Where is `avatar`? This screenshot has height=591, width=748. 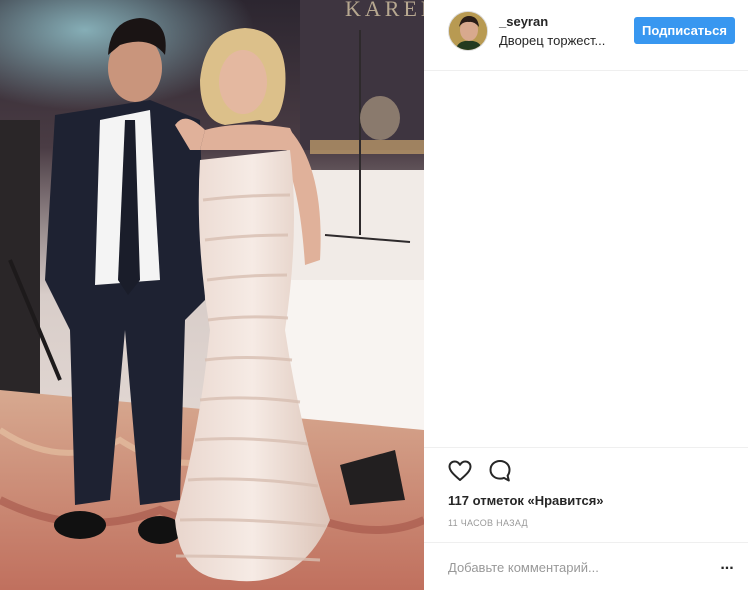
avatar is located at coordinates (468, 31).